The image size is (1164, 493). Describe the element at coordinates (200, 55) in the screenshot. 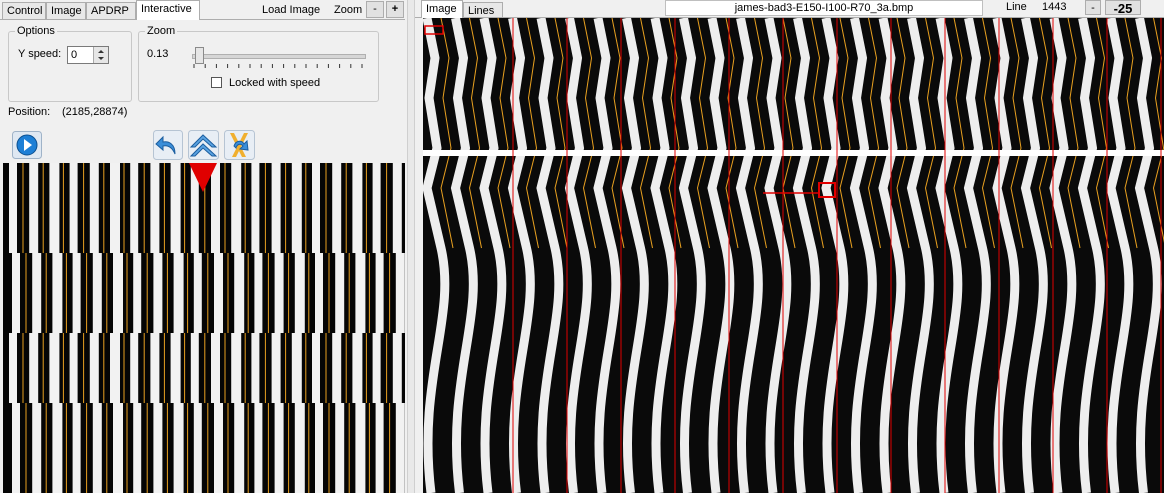

I see `slider-thumb` at that location.